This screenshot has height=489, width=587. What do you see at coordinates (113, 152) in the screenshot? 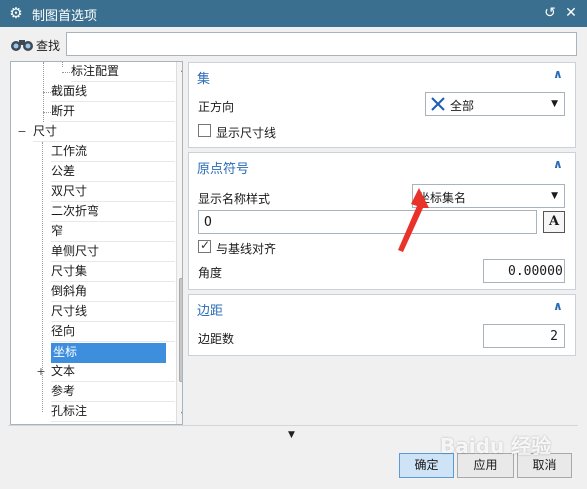
I see `tree-item: 工作流` at bounding box center [113, 152].